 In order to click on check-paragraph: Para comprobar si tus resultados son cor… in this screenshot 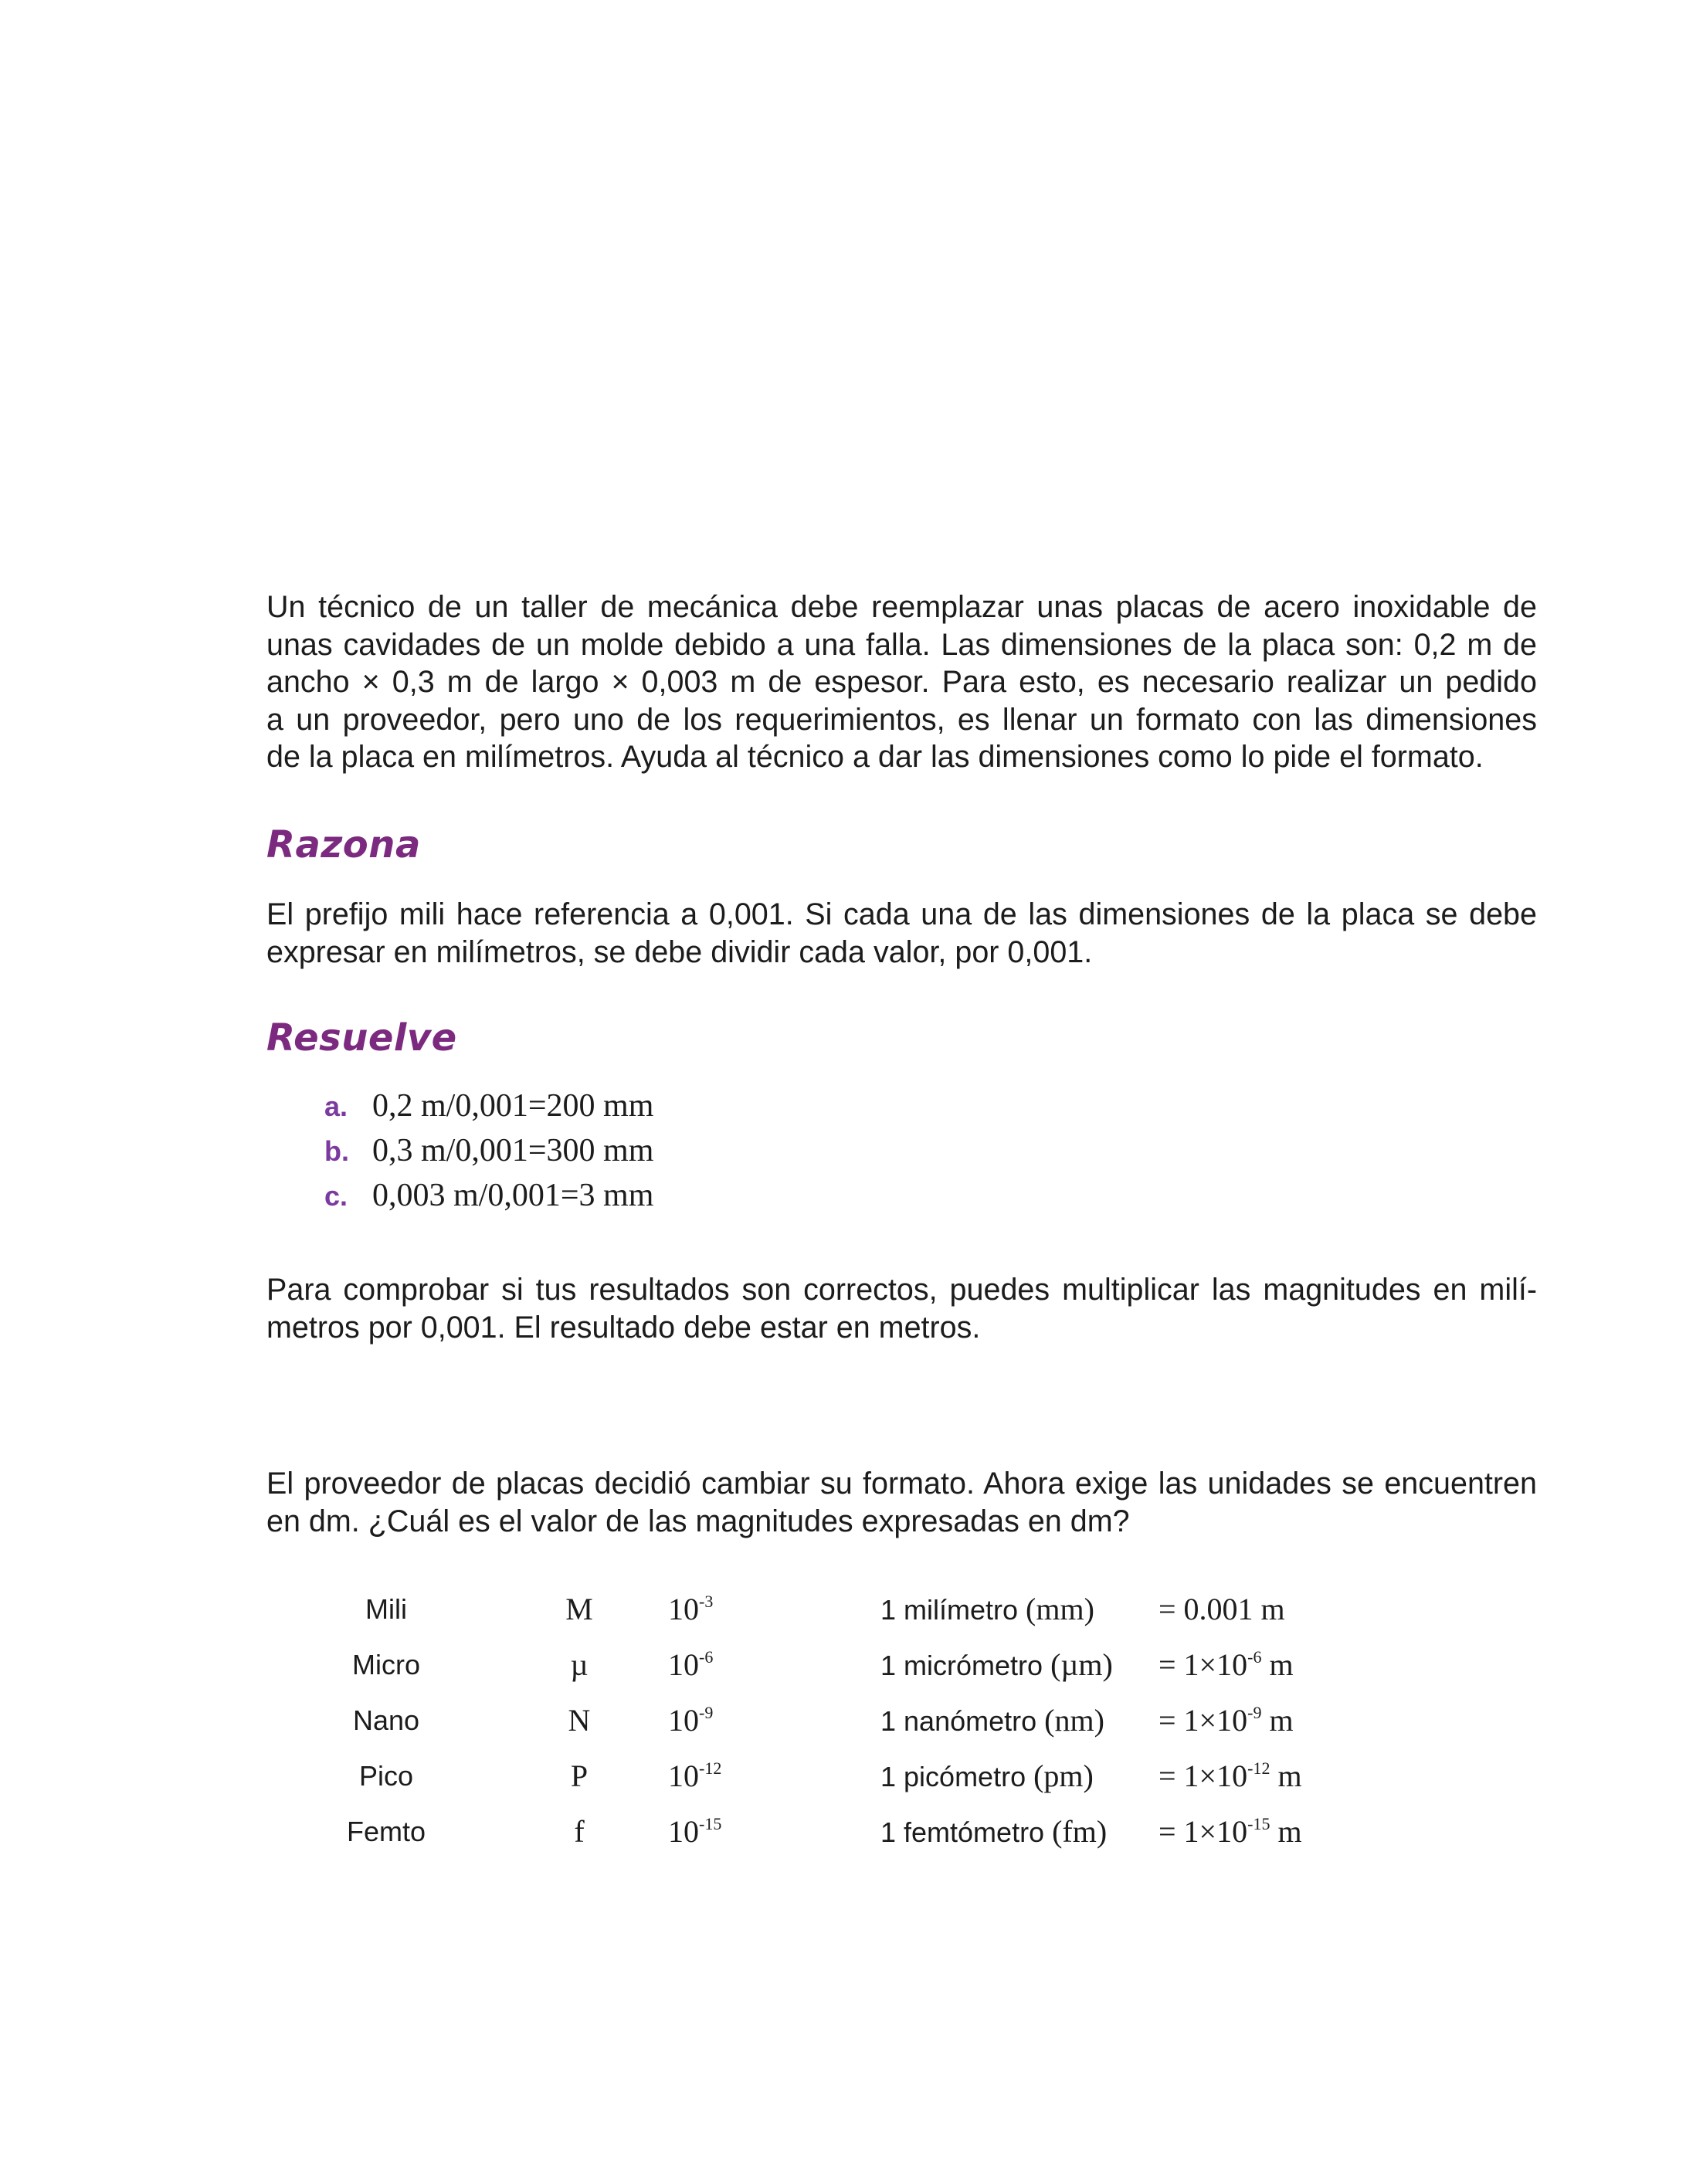, I will do `click(902, 1308)`.